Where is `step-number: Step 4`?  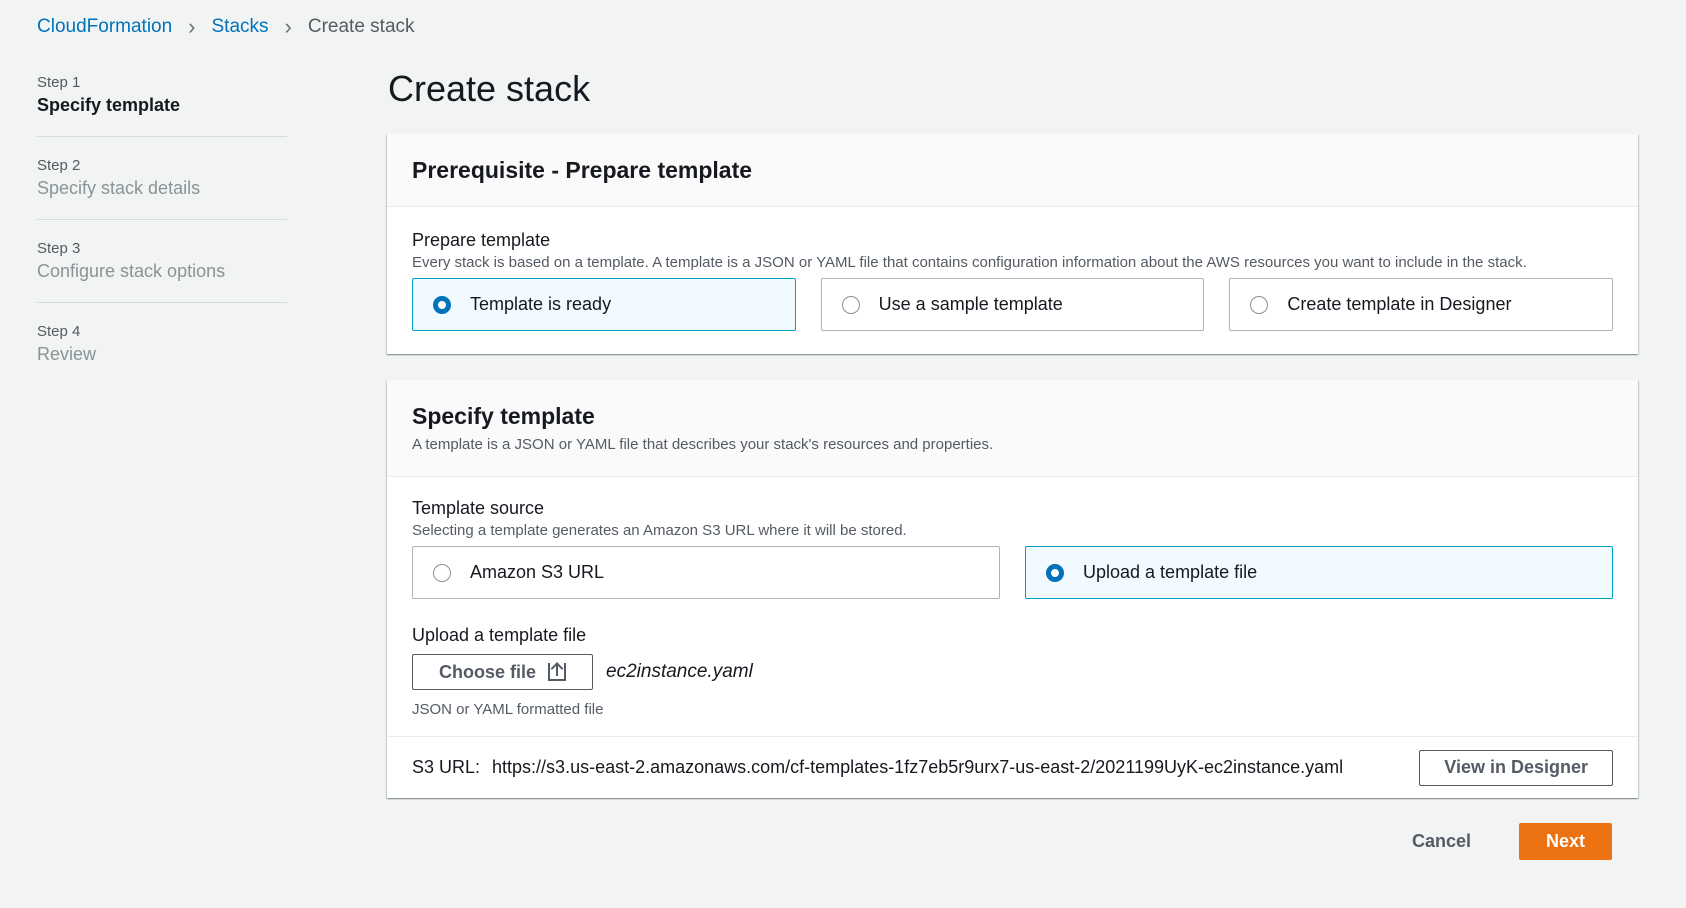 step-number: Step 4 is located at coordinates (59, 331).